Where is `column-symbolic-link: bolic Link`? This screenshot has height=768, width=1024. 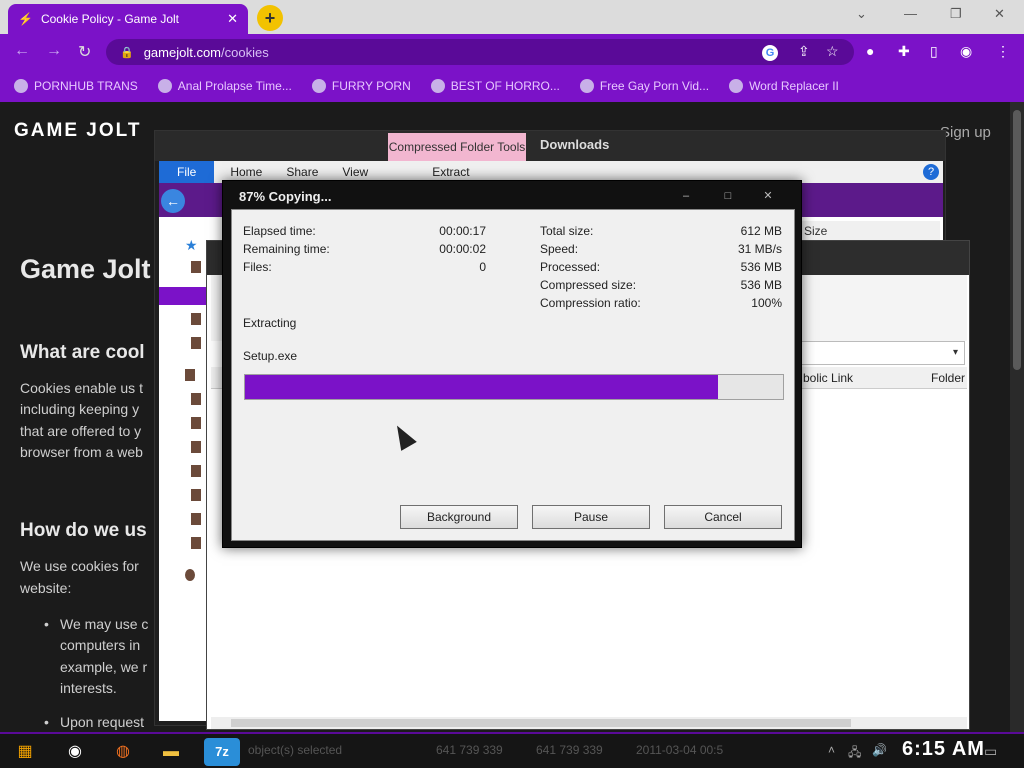
column-symbolic-link: bolic Link is located at coordinates (828, 378).